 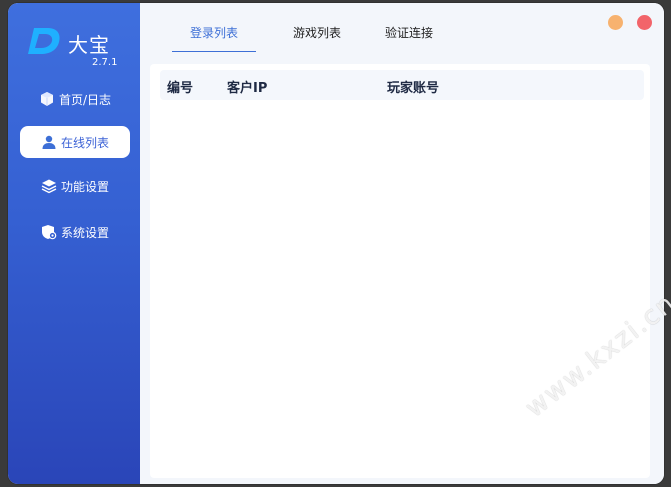 I want to click on close-button, so click(x=644, y=22).